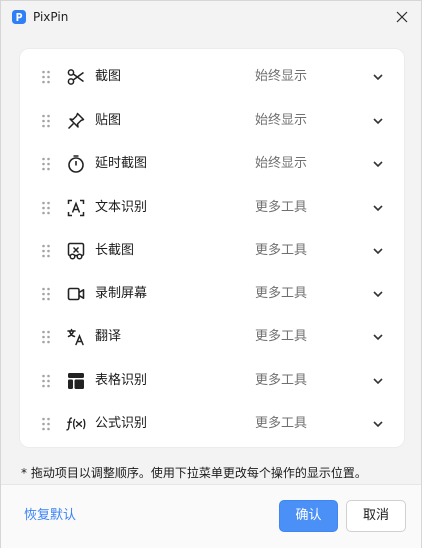 This screenshot has width=422, height=548. Describe the element at coordinates (76, 337) in the screenshot. I see `translate-icon` at that location.